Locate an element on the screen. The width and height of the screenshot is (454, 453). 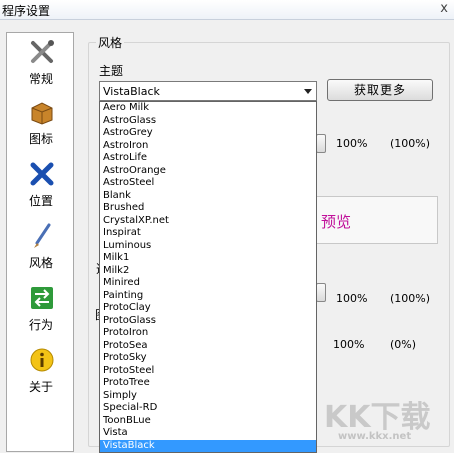
sidebar-item-label: 常规 is located at coordinates (40, 79).